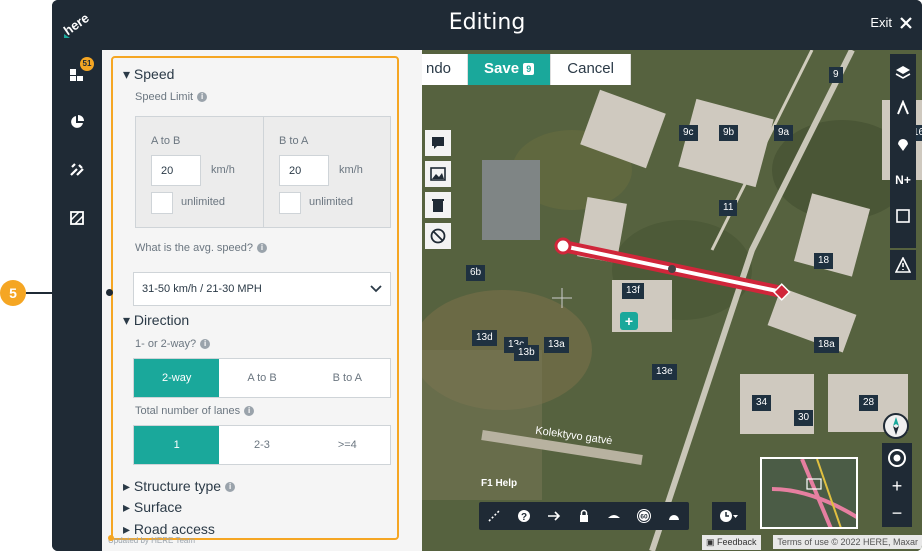  Describe the element at coordinates (77, 122) in the screenshot. I see `pie-chart-icon` at that location.